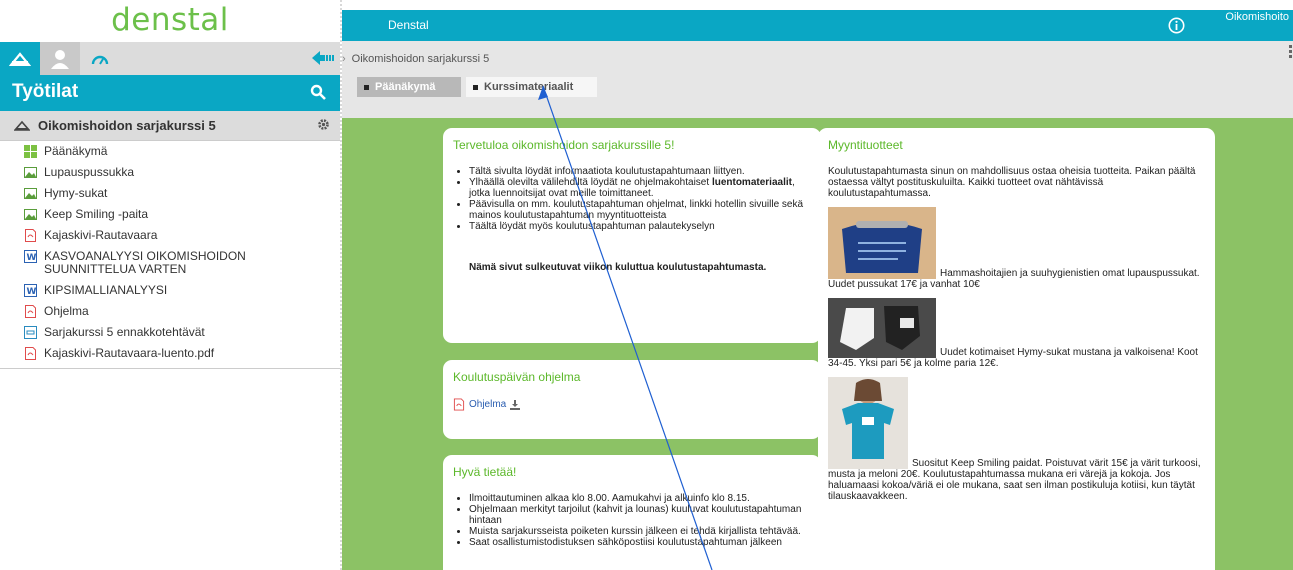  I want to click on user-menu: Oikomishoito, so click(1257, 17).